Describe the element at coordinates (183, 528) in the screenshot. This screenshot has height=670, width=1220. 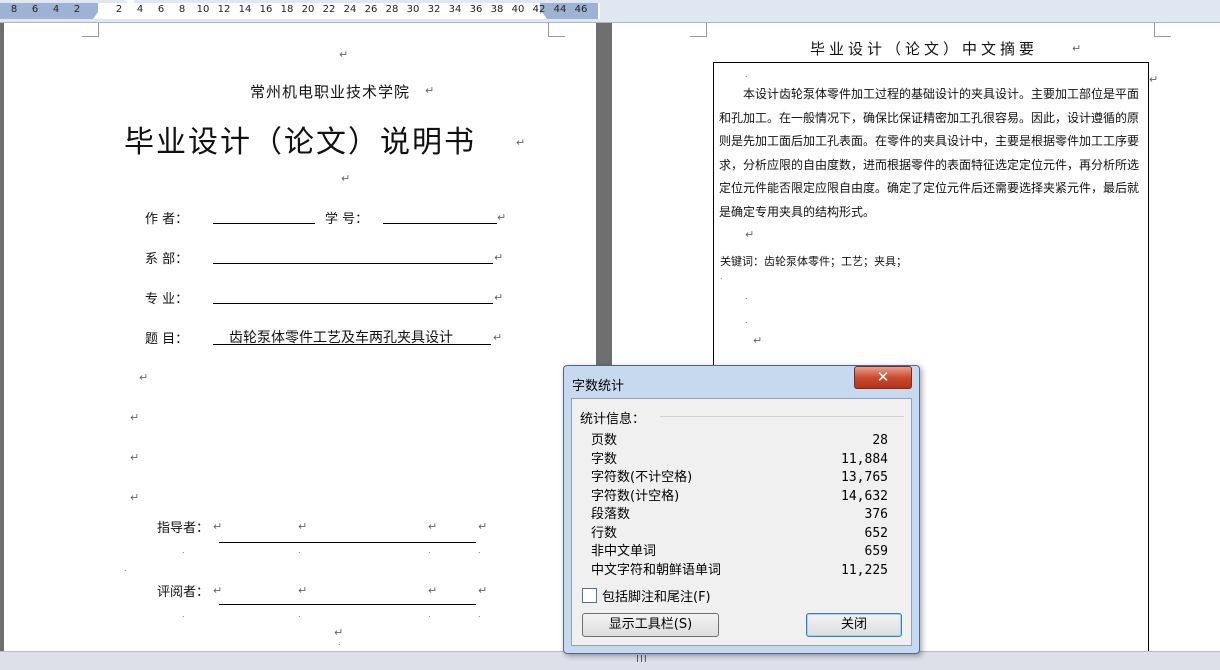
I see `advisor-label: 指导者：` at that location.